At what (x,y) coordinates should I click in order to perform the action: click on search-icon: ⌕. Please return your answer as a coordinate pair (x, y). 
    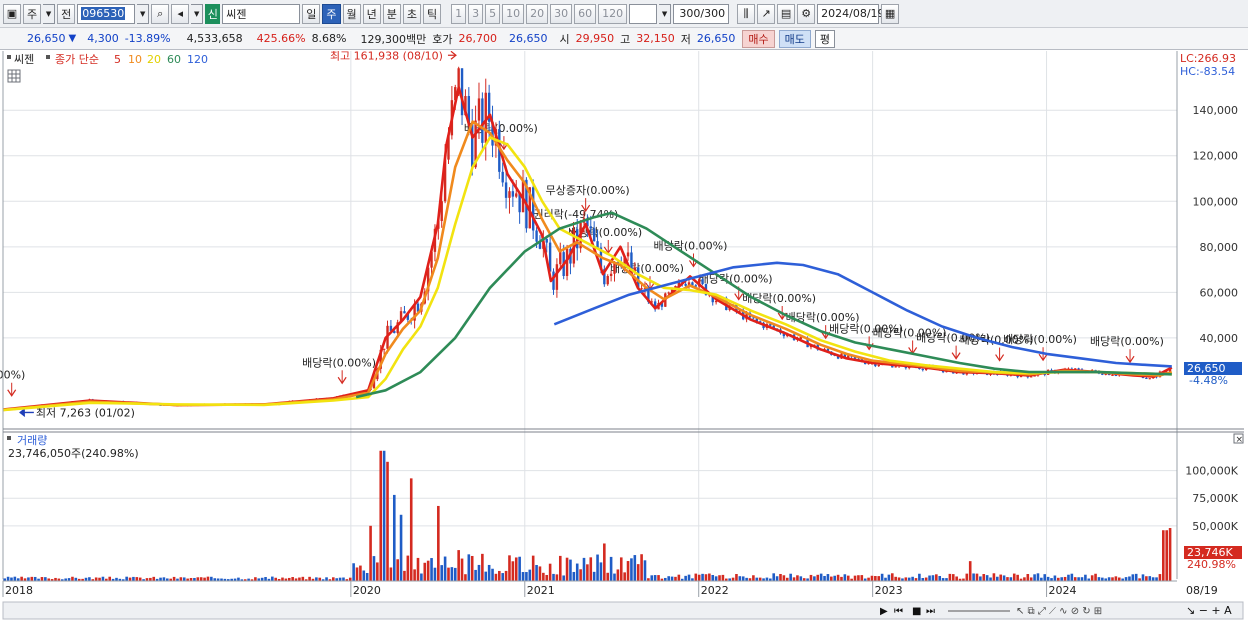
    Looking at the image, I should click on (160, 13).